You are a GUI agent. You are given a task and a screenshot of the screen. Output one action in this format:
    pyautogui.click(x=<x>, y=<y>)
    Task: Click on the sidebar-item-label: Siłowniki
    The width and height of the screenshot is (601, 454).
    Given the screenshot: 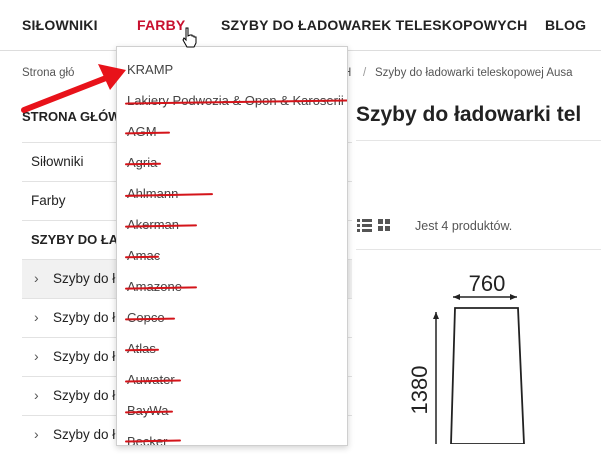 What is the action you would take?
    pyautogui.click(x=57, y=161)
    